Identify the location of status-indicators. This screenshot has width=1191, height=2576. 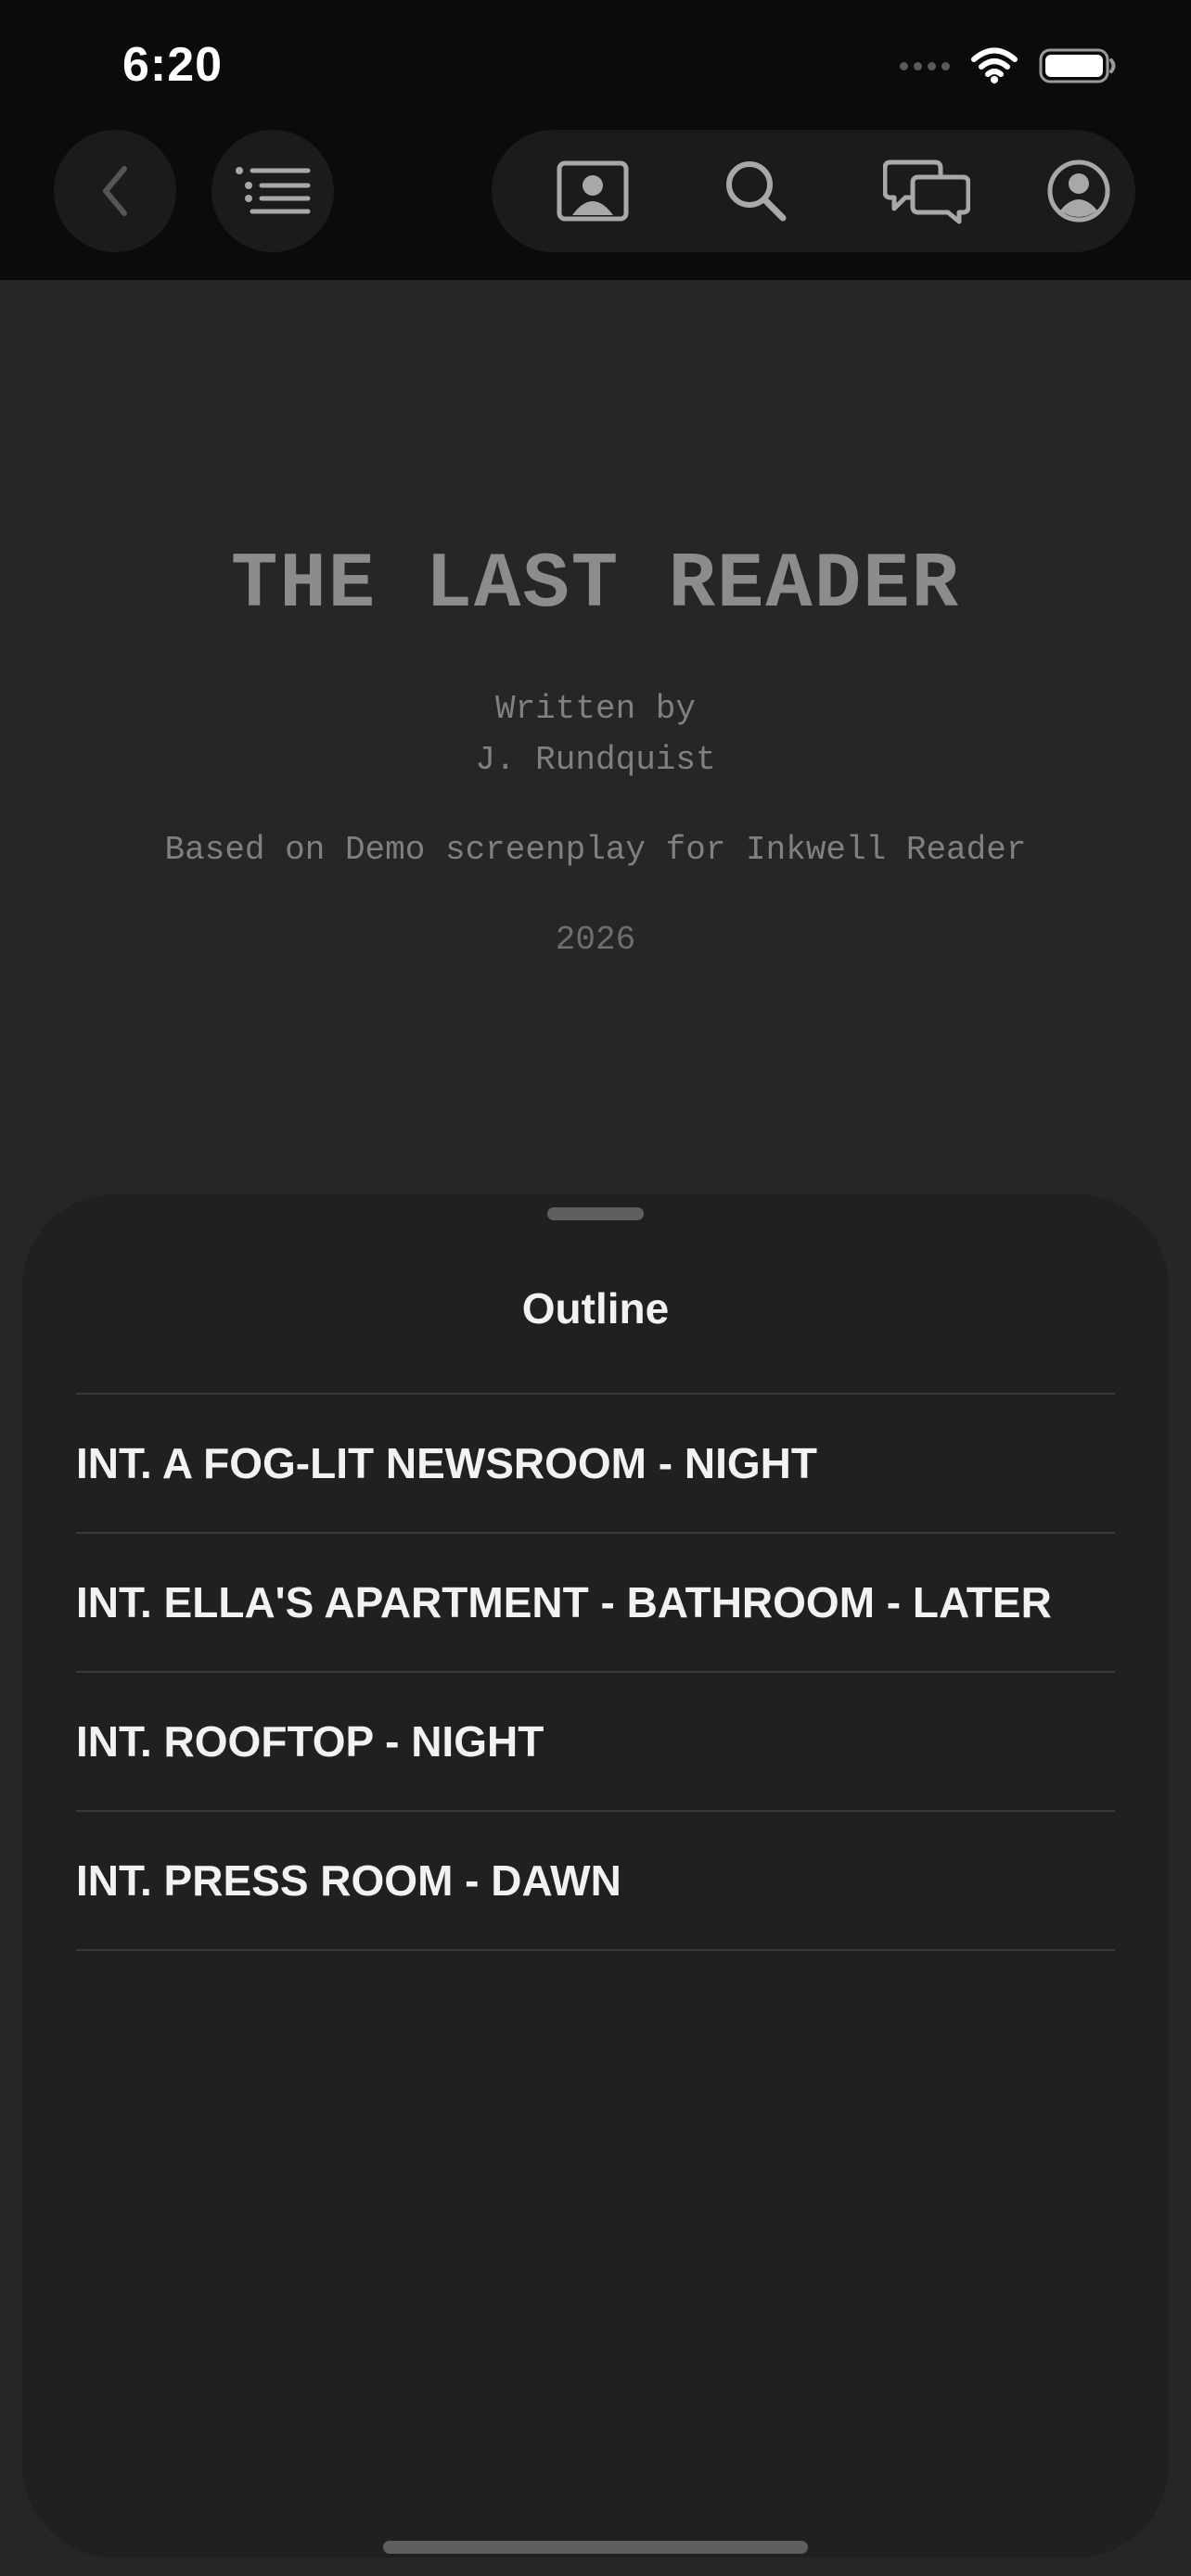
(1008, 66).